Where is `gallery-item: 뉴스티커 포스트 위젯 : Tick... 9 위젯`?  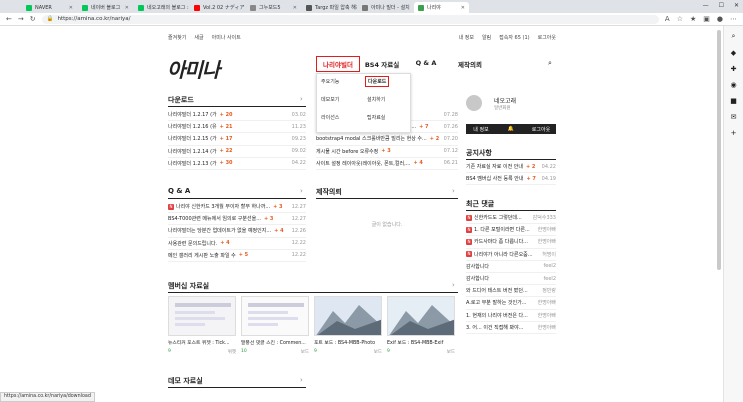
gallery-item: 뉴스티커 포스트 위젯 : Tick... 9 위젯 is located at coordinates (202, 325).